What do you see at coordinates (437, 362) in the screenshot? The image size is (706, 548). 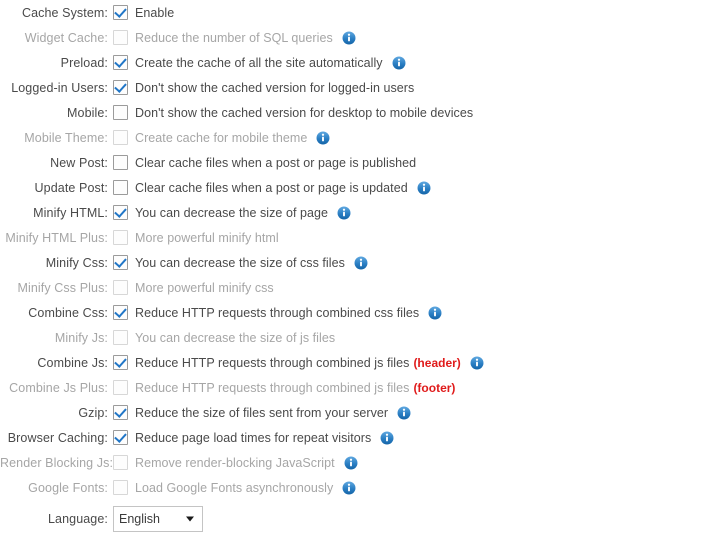 I see `position-tag: (header)` at bounding box center [437, 362].